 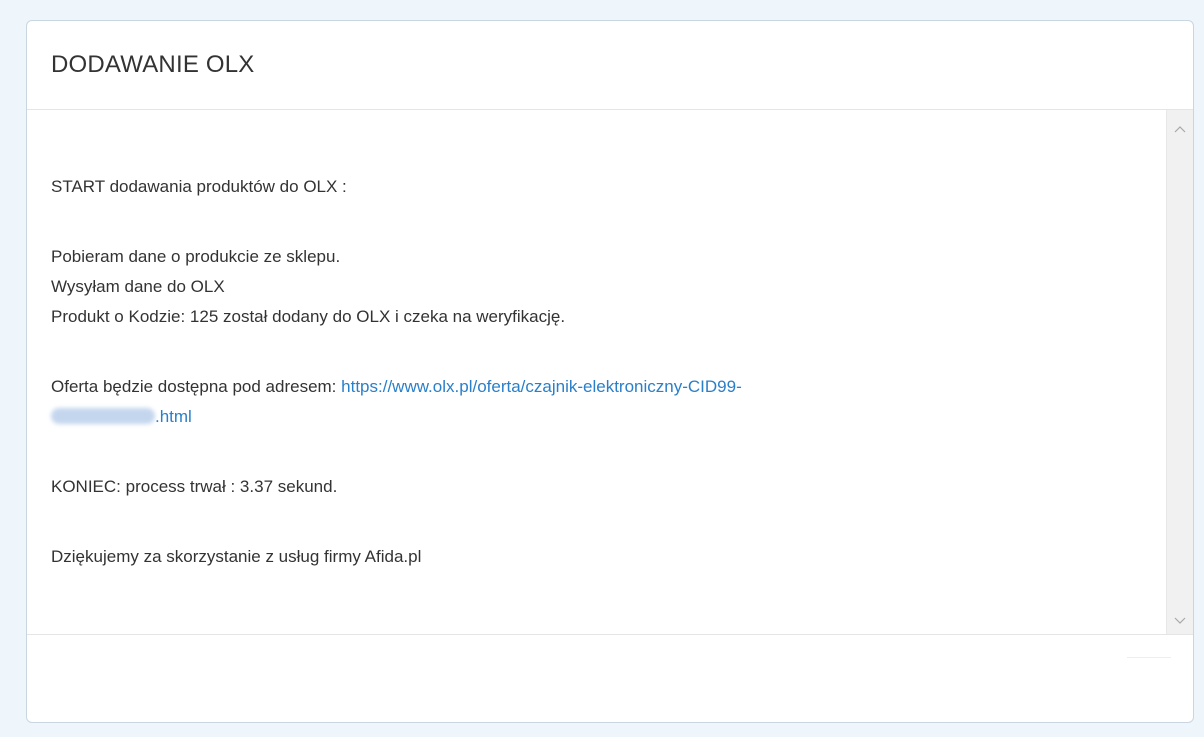 What do you see at coordinates (1180, 129) in the screenshot?
I see `chevron-up-icon` at bounding box center [1180, 129].